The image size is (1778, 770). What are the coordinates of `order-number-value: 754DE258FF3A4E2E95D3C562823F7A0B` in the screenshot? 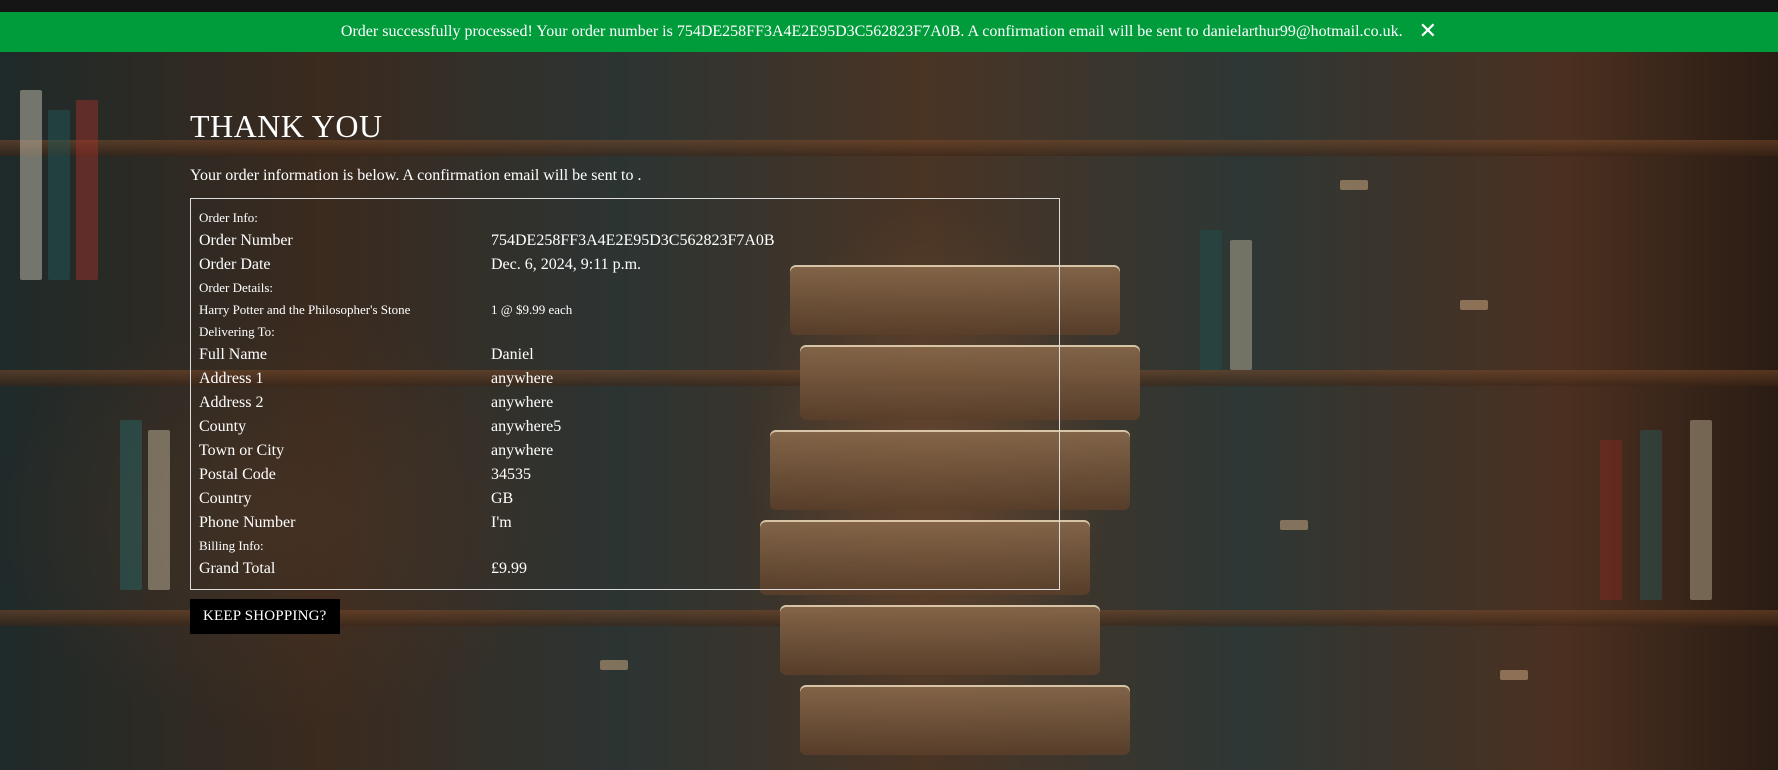 It's located at (633, 240).